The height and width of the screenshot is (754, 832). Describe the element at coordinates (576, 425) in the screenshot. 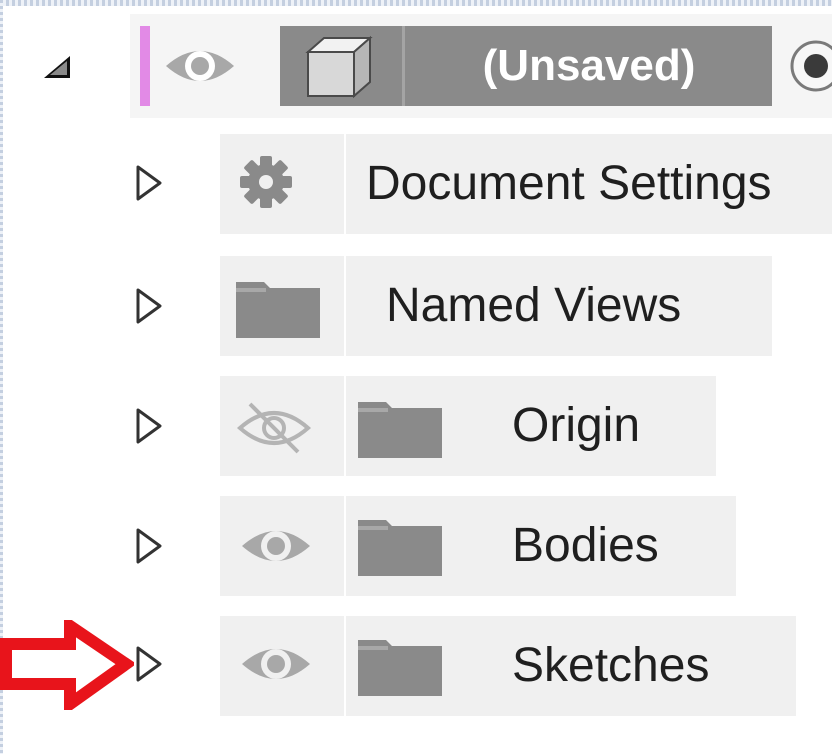

I see `tree-item-label: Origin` at that location.